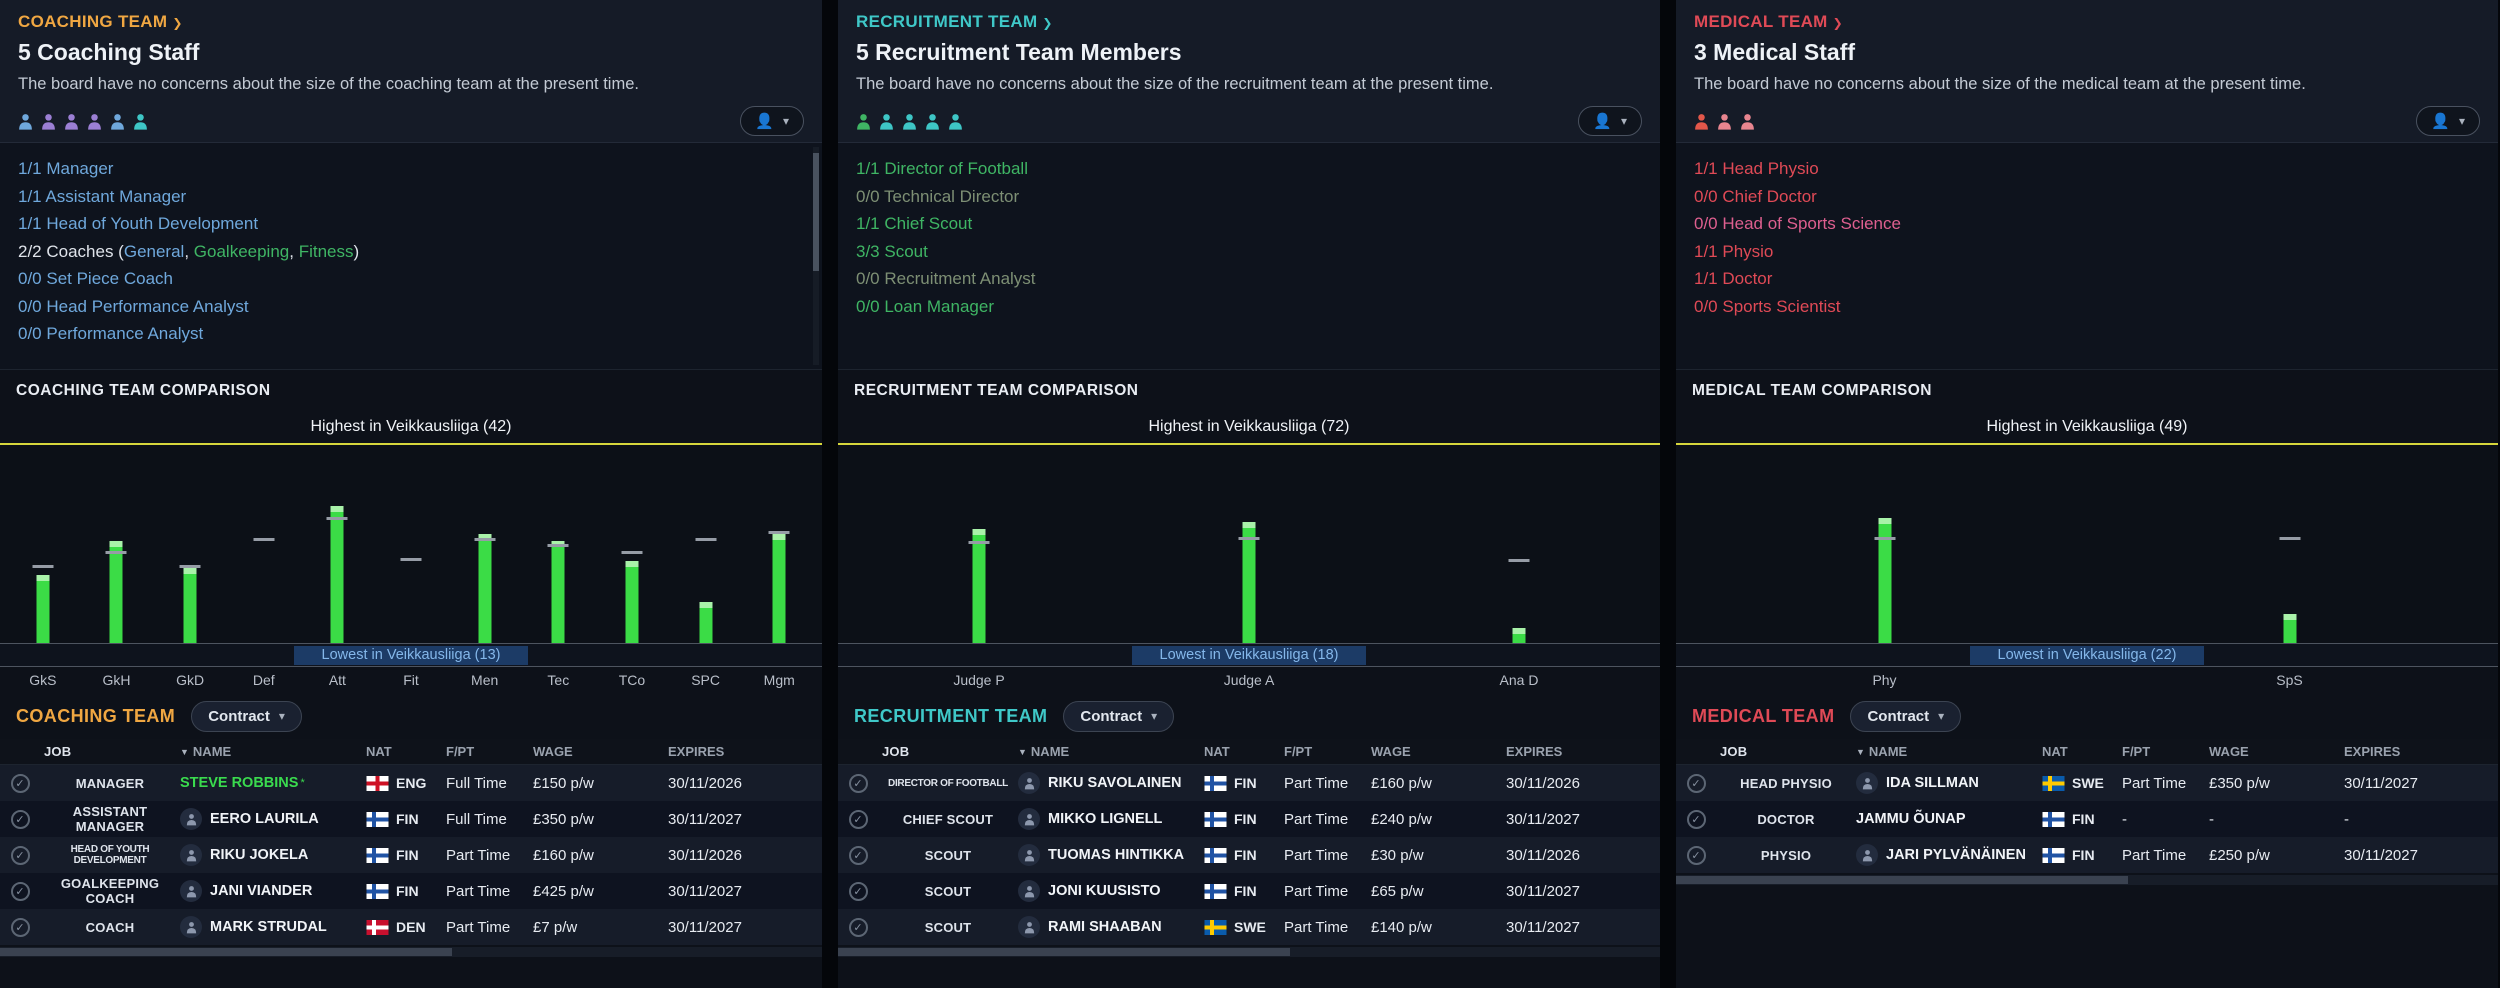 The width and height of the screenshot is (2500, 988). Describe the element at coordinates (1111, 855) in the screenshot. I see `name-cell: TUOMAS HINTIKKA` at that location.